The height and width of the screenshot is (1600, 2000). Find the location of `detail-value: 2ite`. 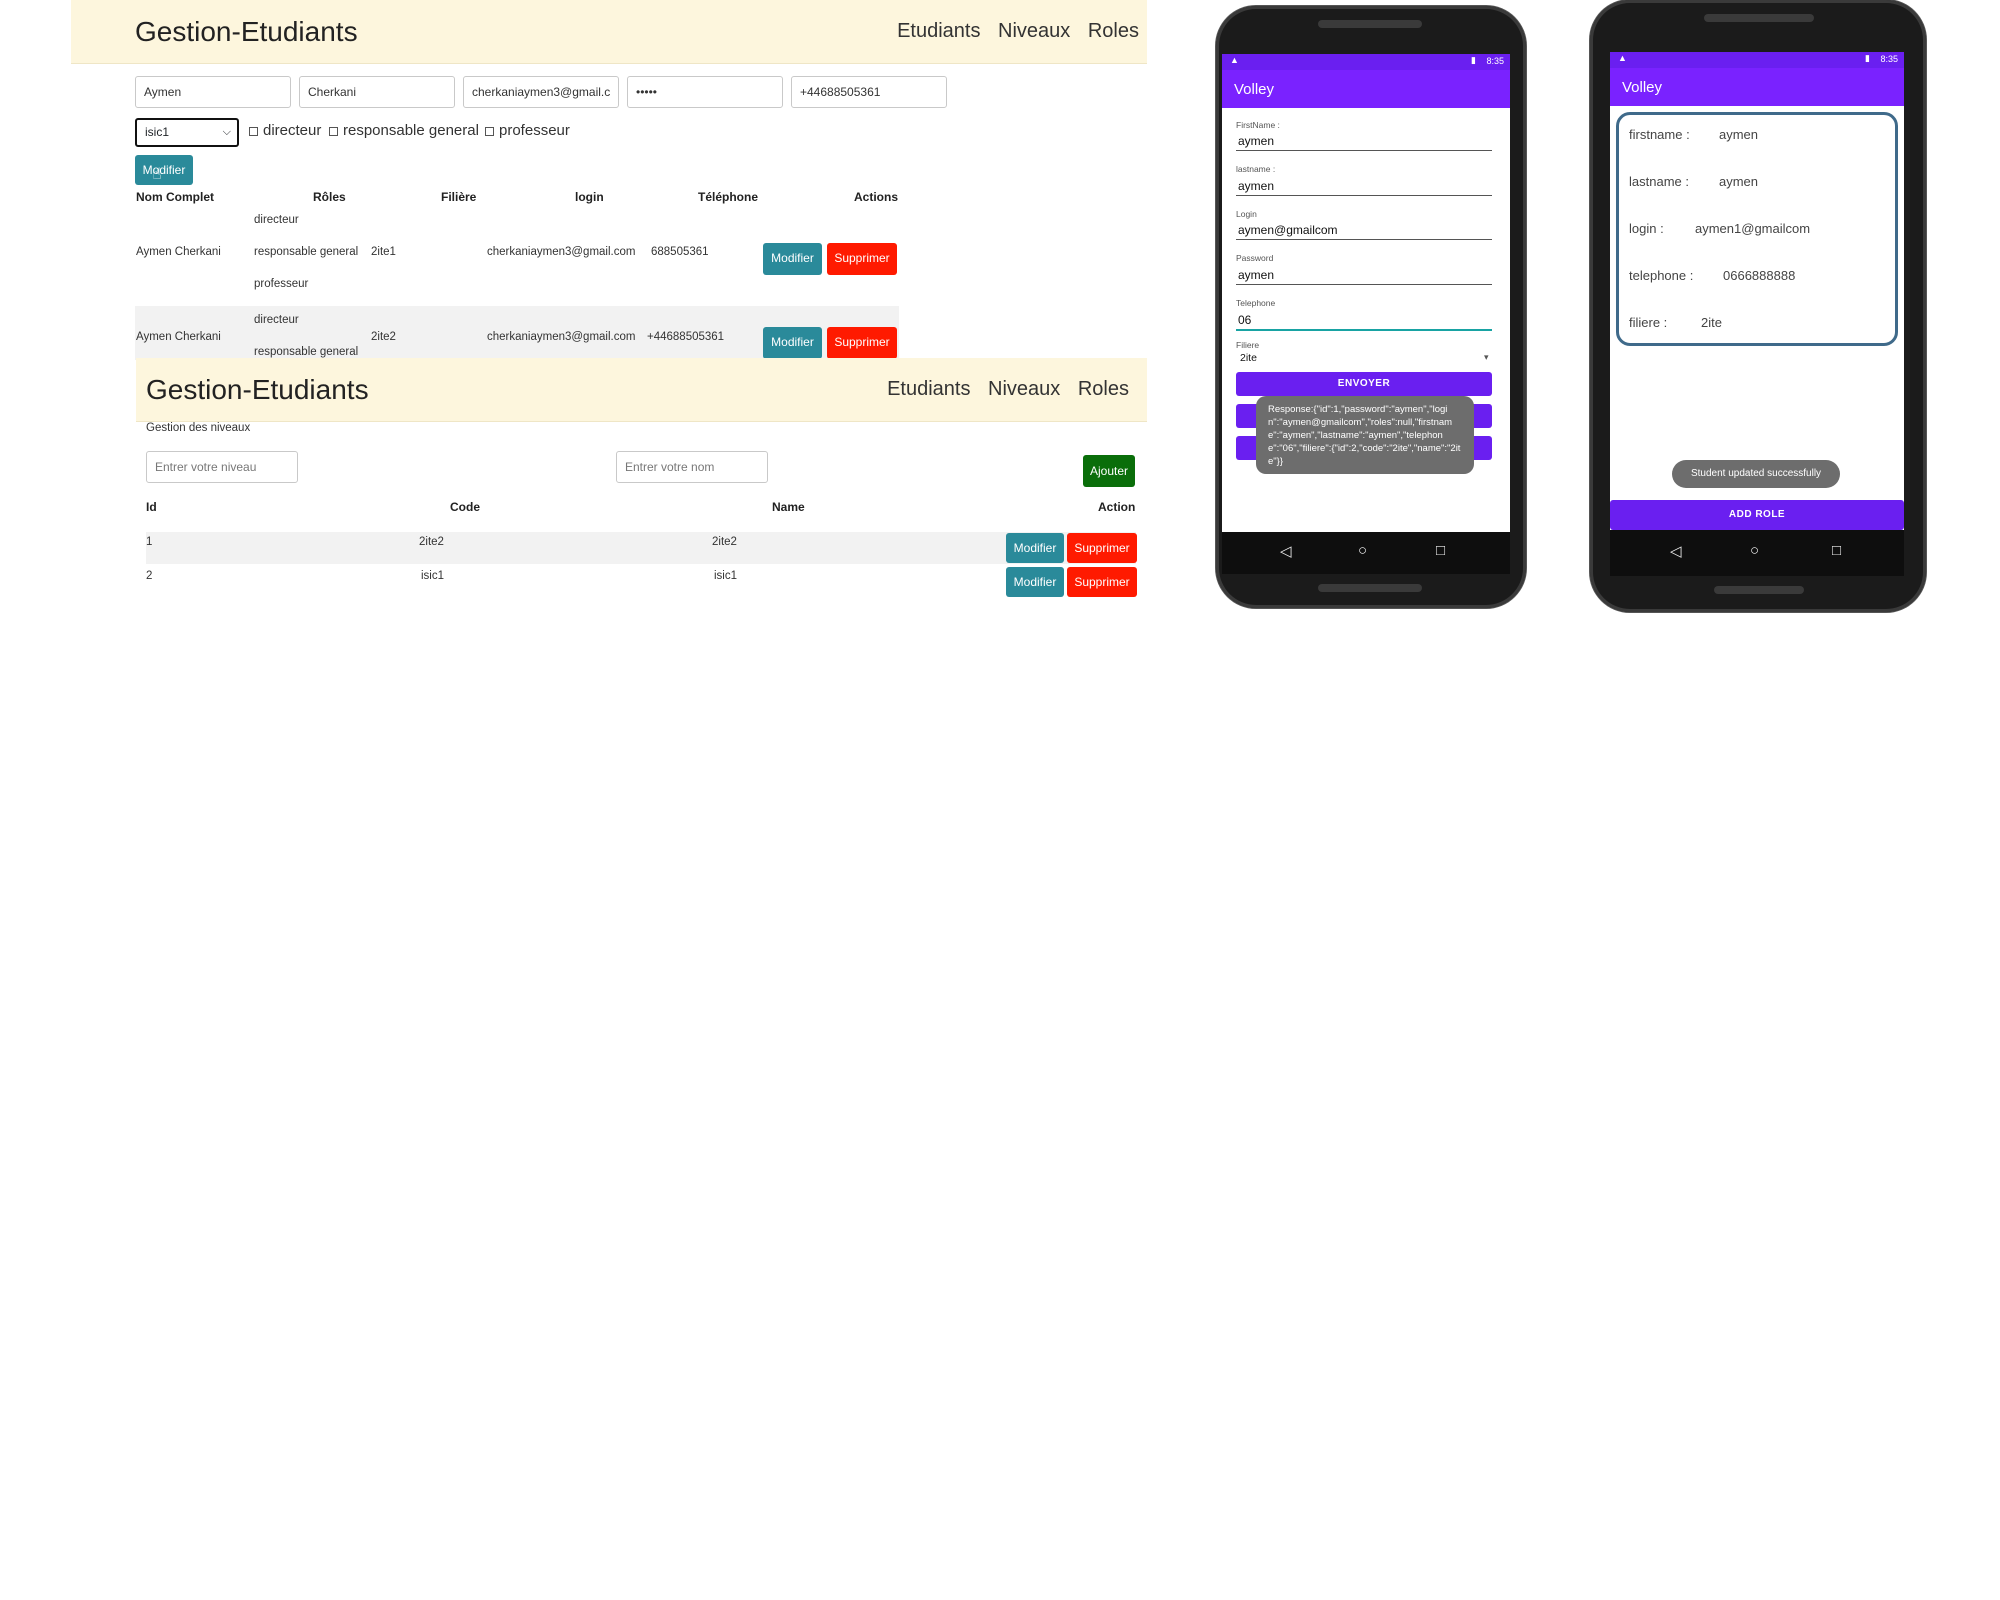

detail-value: 2ite is located at coordinates (1711, 322).